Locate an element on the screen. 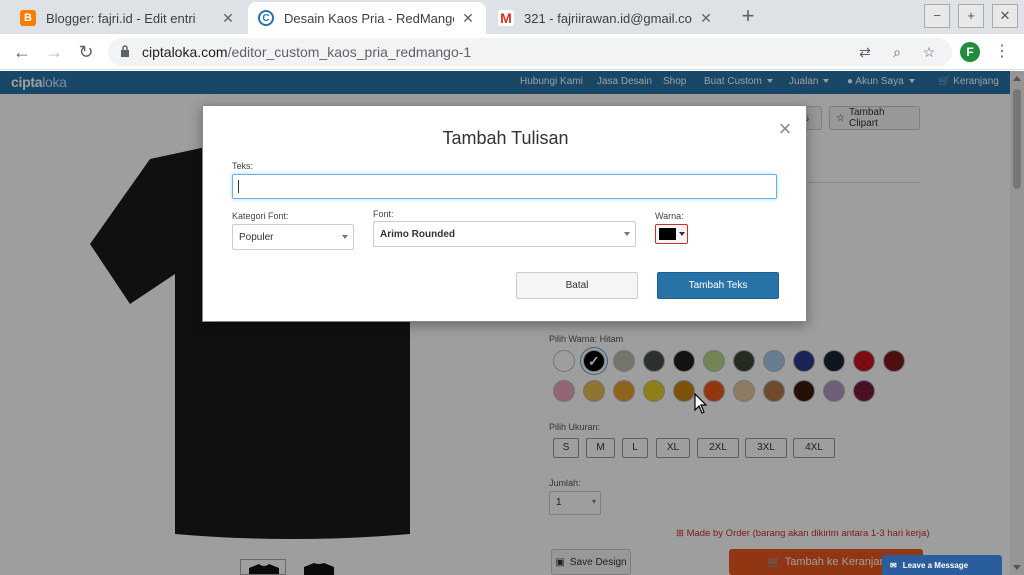  ciptaloka-icon: C is located at coordinates (266, 18).